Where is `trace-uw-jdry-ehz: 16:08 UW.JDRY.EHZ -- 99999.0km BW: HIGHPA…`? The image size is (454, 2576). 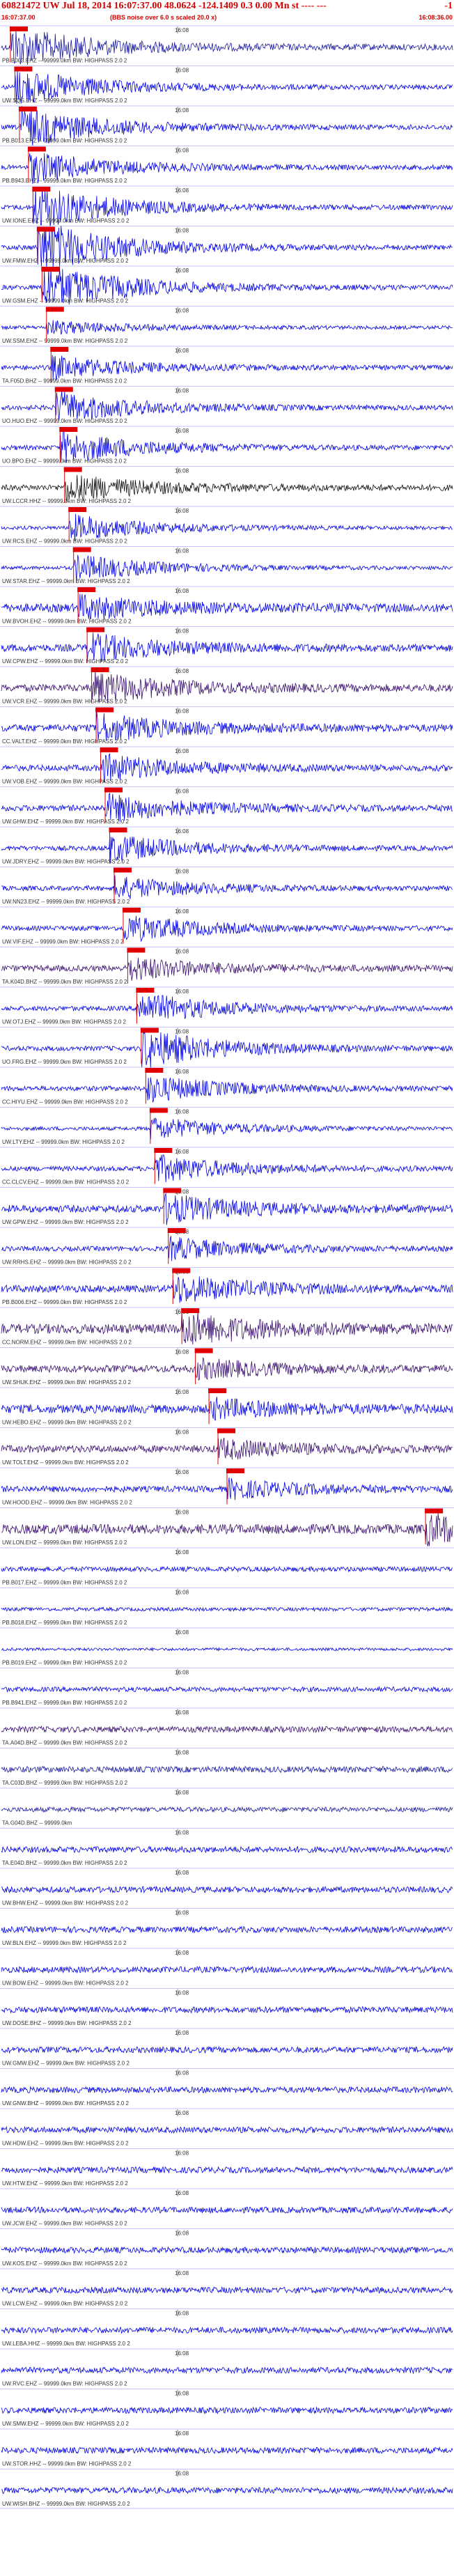 trace-uw-jdry-ehz: 16:08 UW.JDRY.EHZ -- 99999.0km BW: HIGHPA… is located at coordinates (227, 845).